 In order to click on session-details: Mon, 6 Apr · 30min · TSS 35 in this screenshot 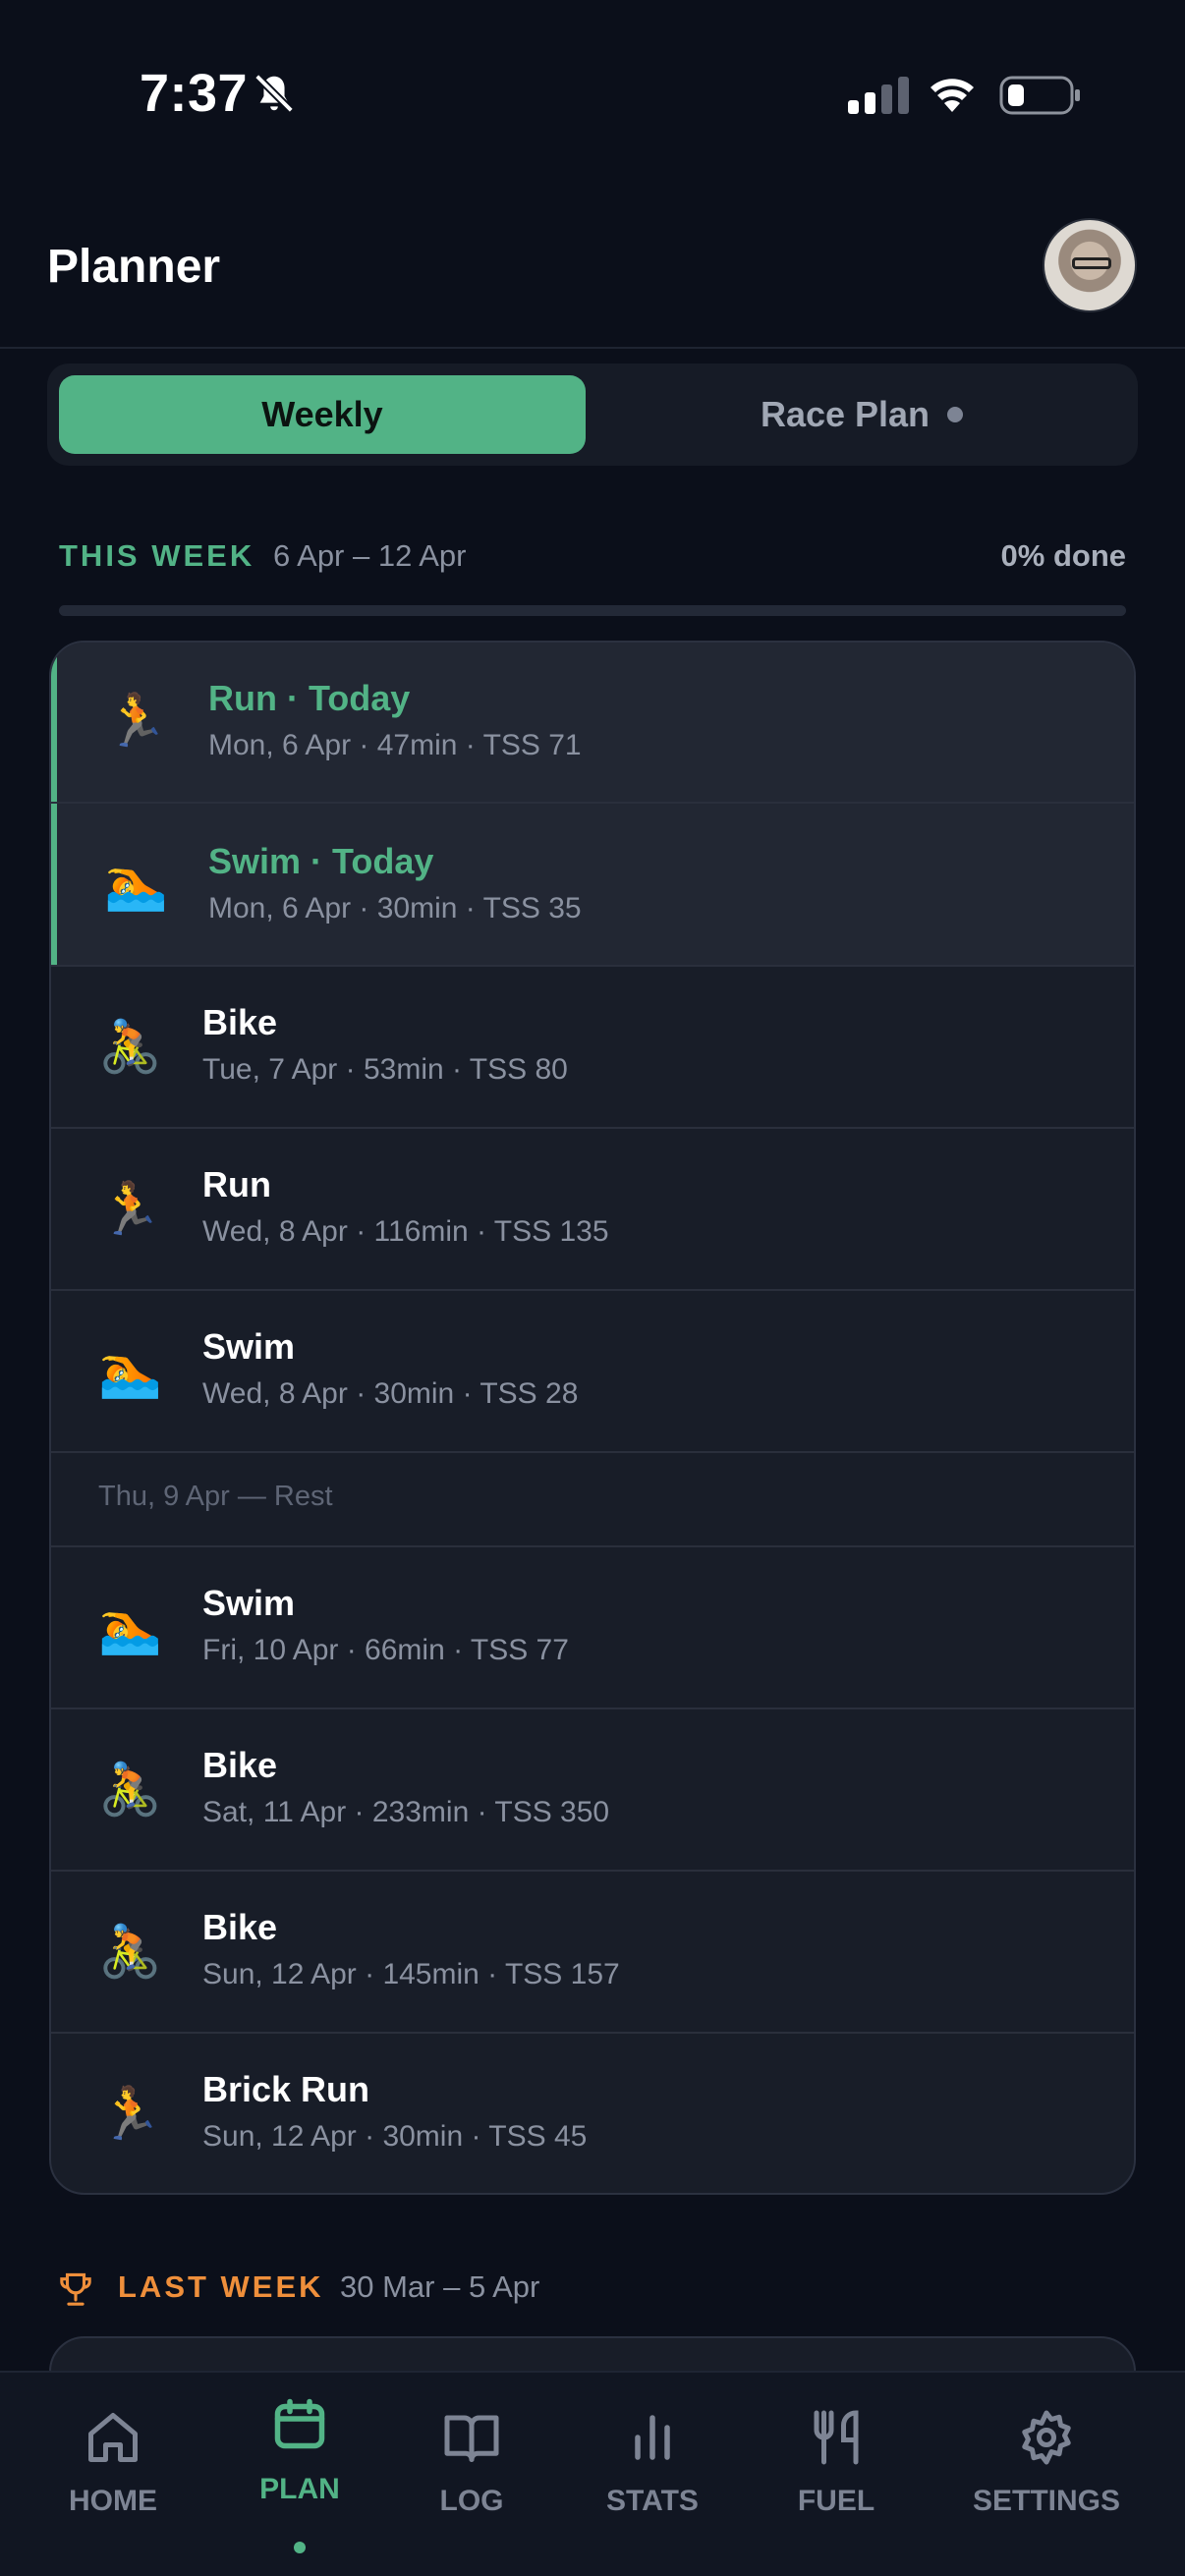, I will do `click(395, 908)`.